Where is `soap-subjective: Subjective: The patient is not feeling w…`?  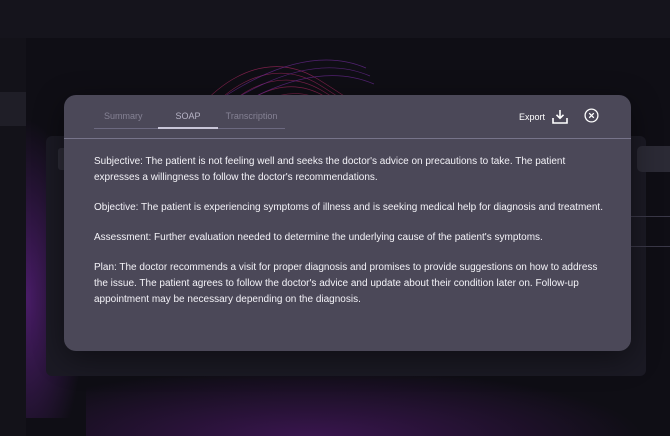
soap-subjective: Subjective: The patient is not feeling w… is located at coordinates (330, 169).